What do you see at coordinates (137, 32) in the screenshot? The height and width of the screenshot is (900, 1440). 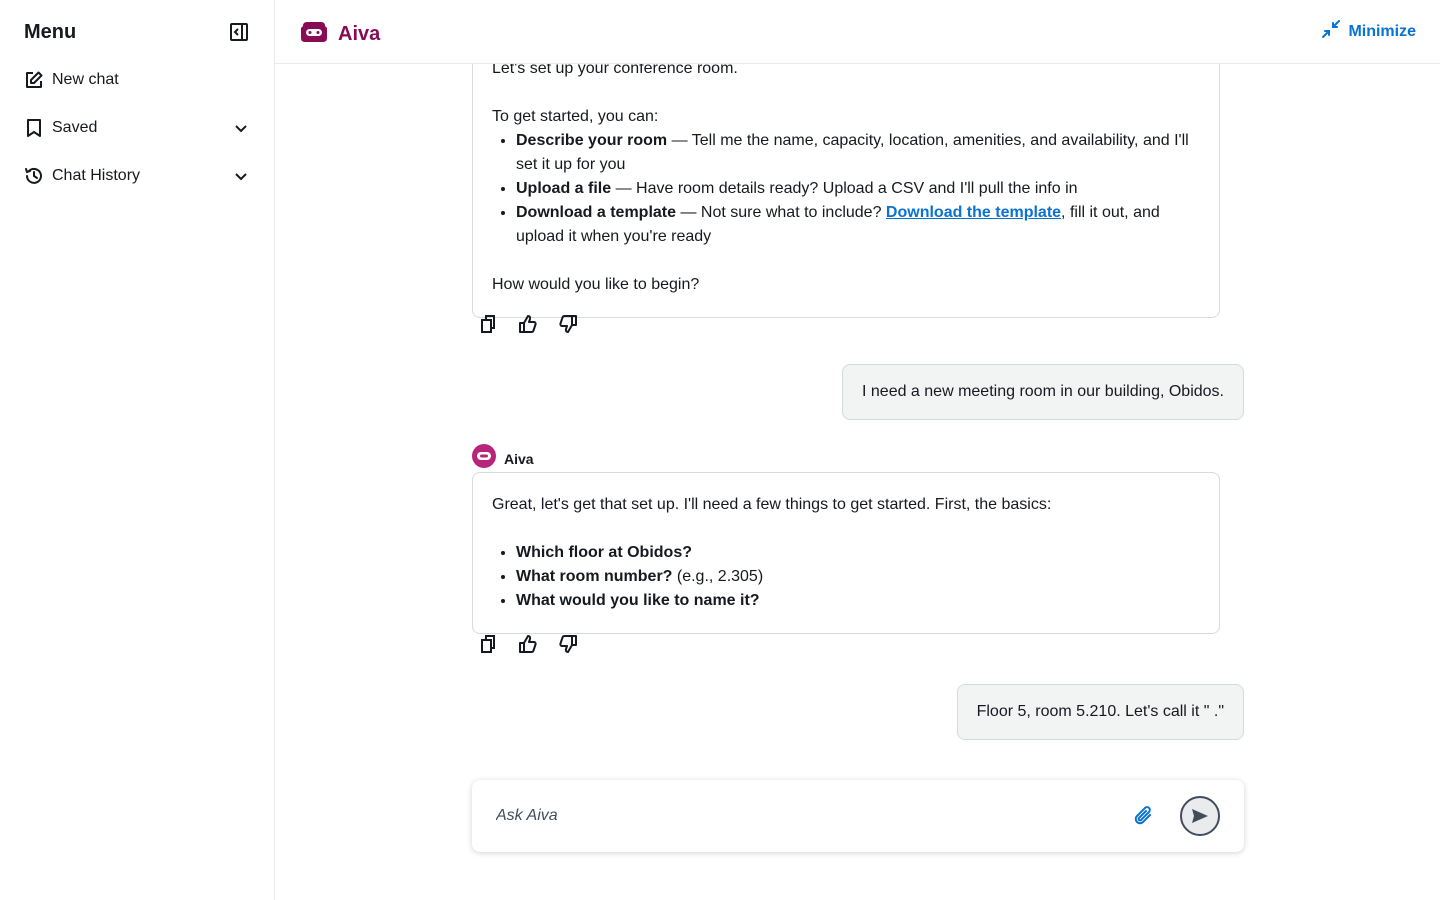 I see `sidebar-header: Menu` at bounding box center [137, 32].